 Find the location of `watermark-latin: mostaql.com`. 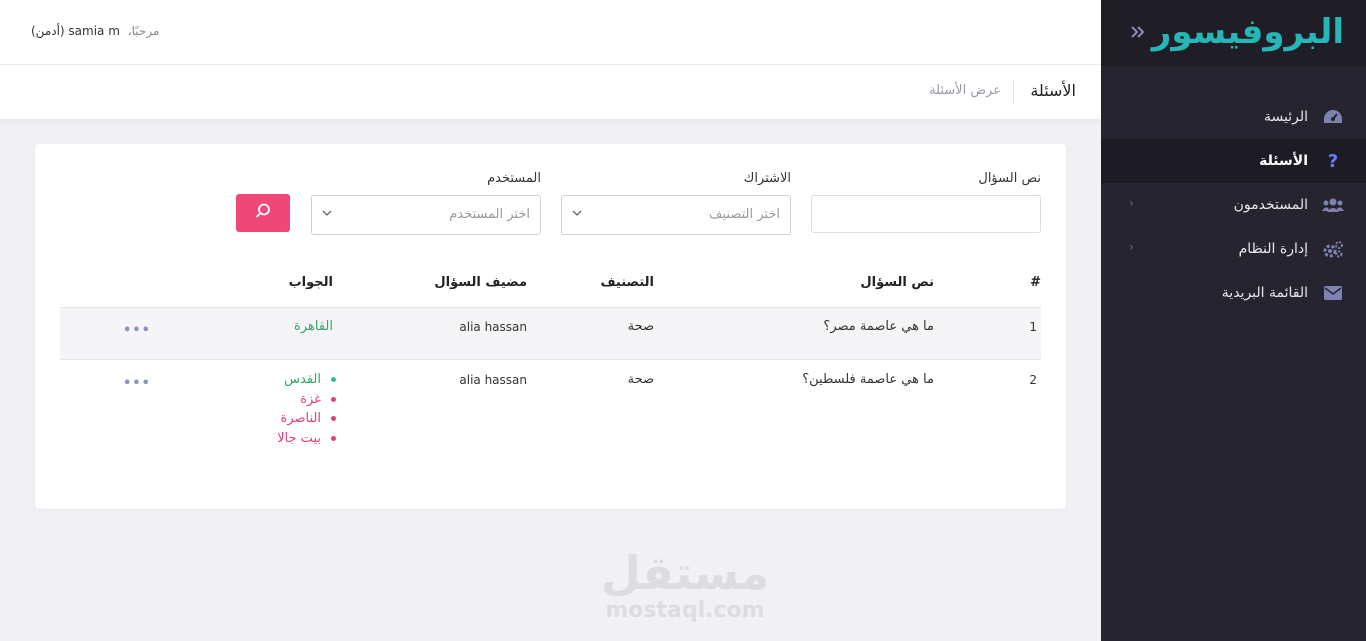

watermark-latin: mostaql.com is located at coordinates (685, 610).